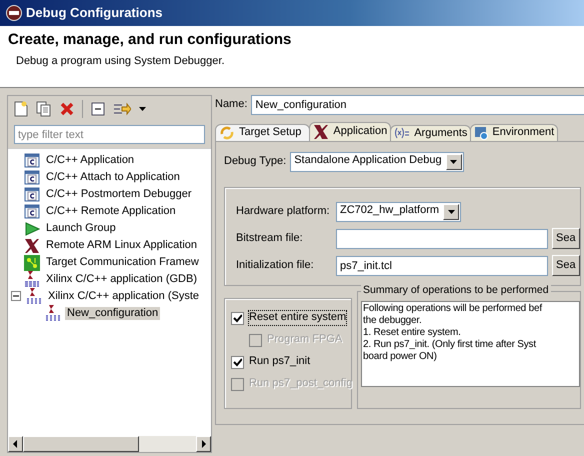 This screenshot has height=456, width=584. Describe the element at coordinates (275, 265) in the screenshot. I see `field-label: Initialization file:` at that location.